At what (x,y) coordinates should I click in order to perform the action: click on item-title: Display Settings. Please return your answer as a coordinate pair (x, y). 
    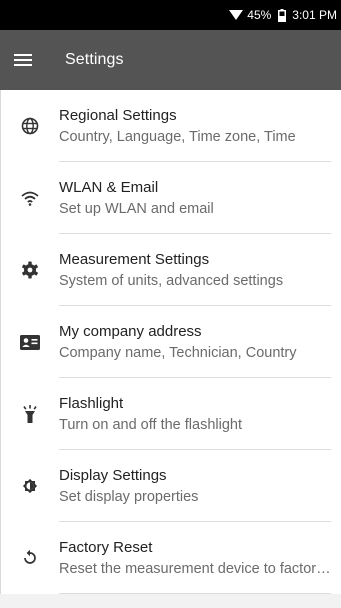
    Looking at the image, I should click on (113, 475).